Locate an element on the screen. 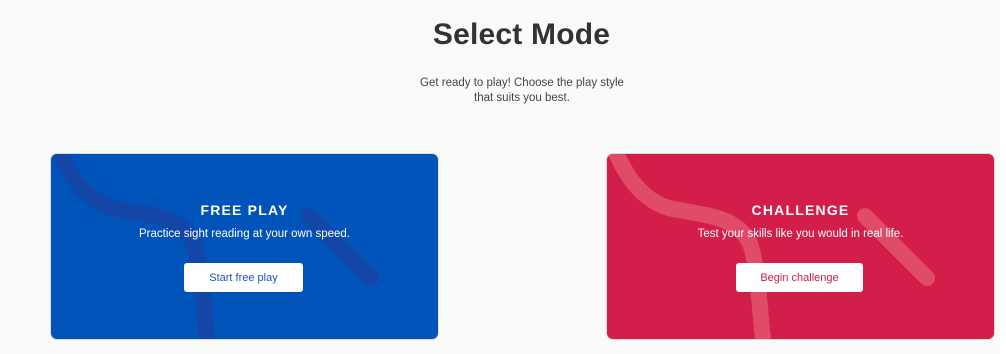  begin-challenge-button: Begin challenge is located at coordinates (799, 277).